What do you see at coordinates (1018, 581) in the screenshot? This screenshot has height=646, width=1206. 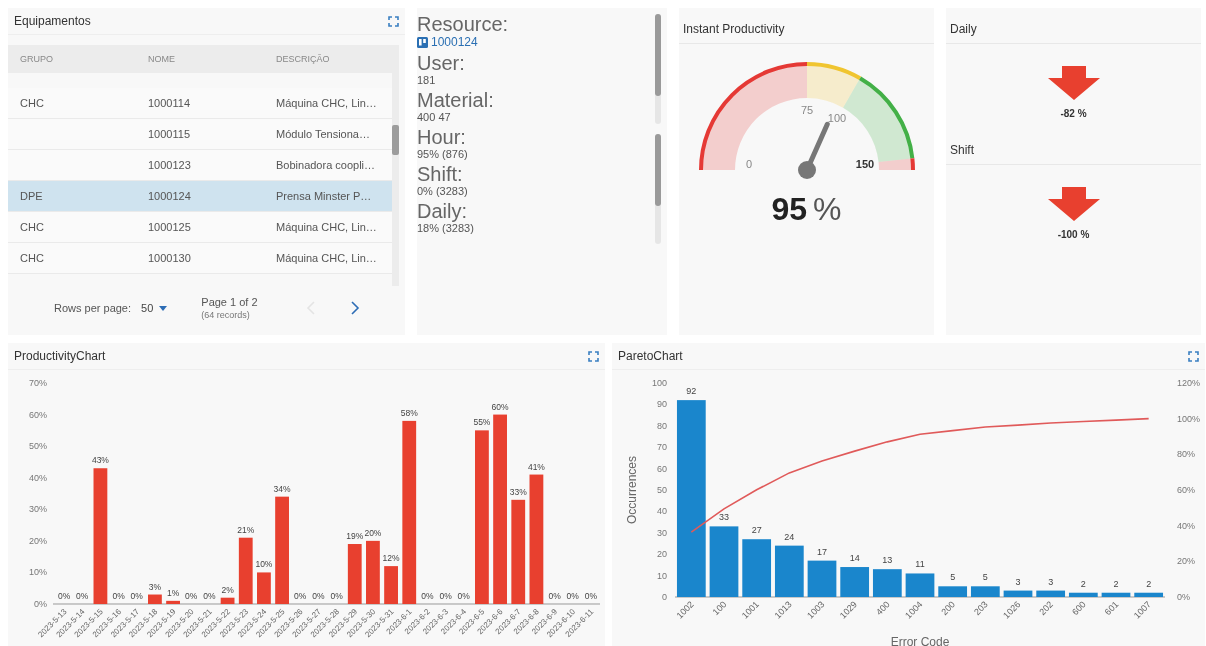 I see `data-label: 3` at bounding box center [1018, 581].